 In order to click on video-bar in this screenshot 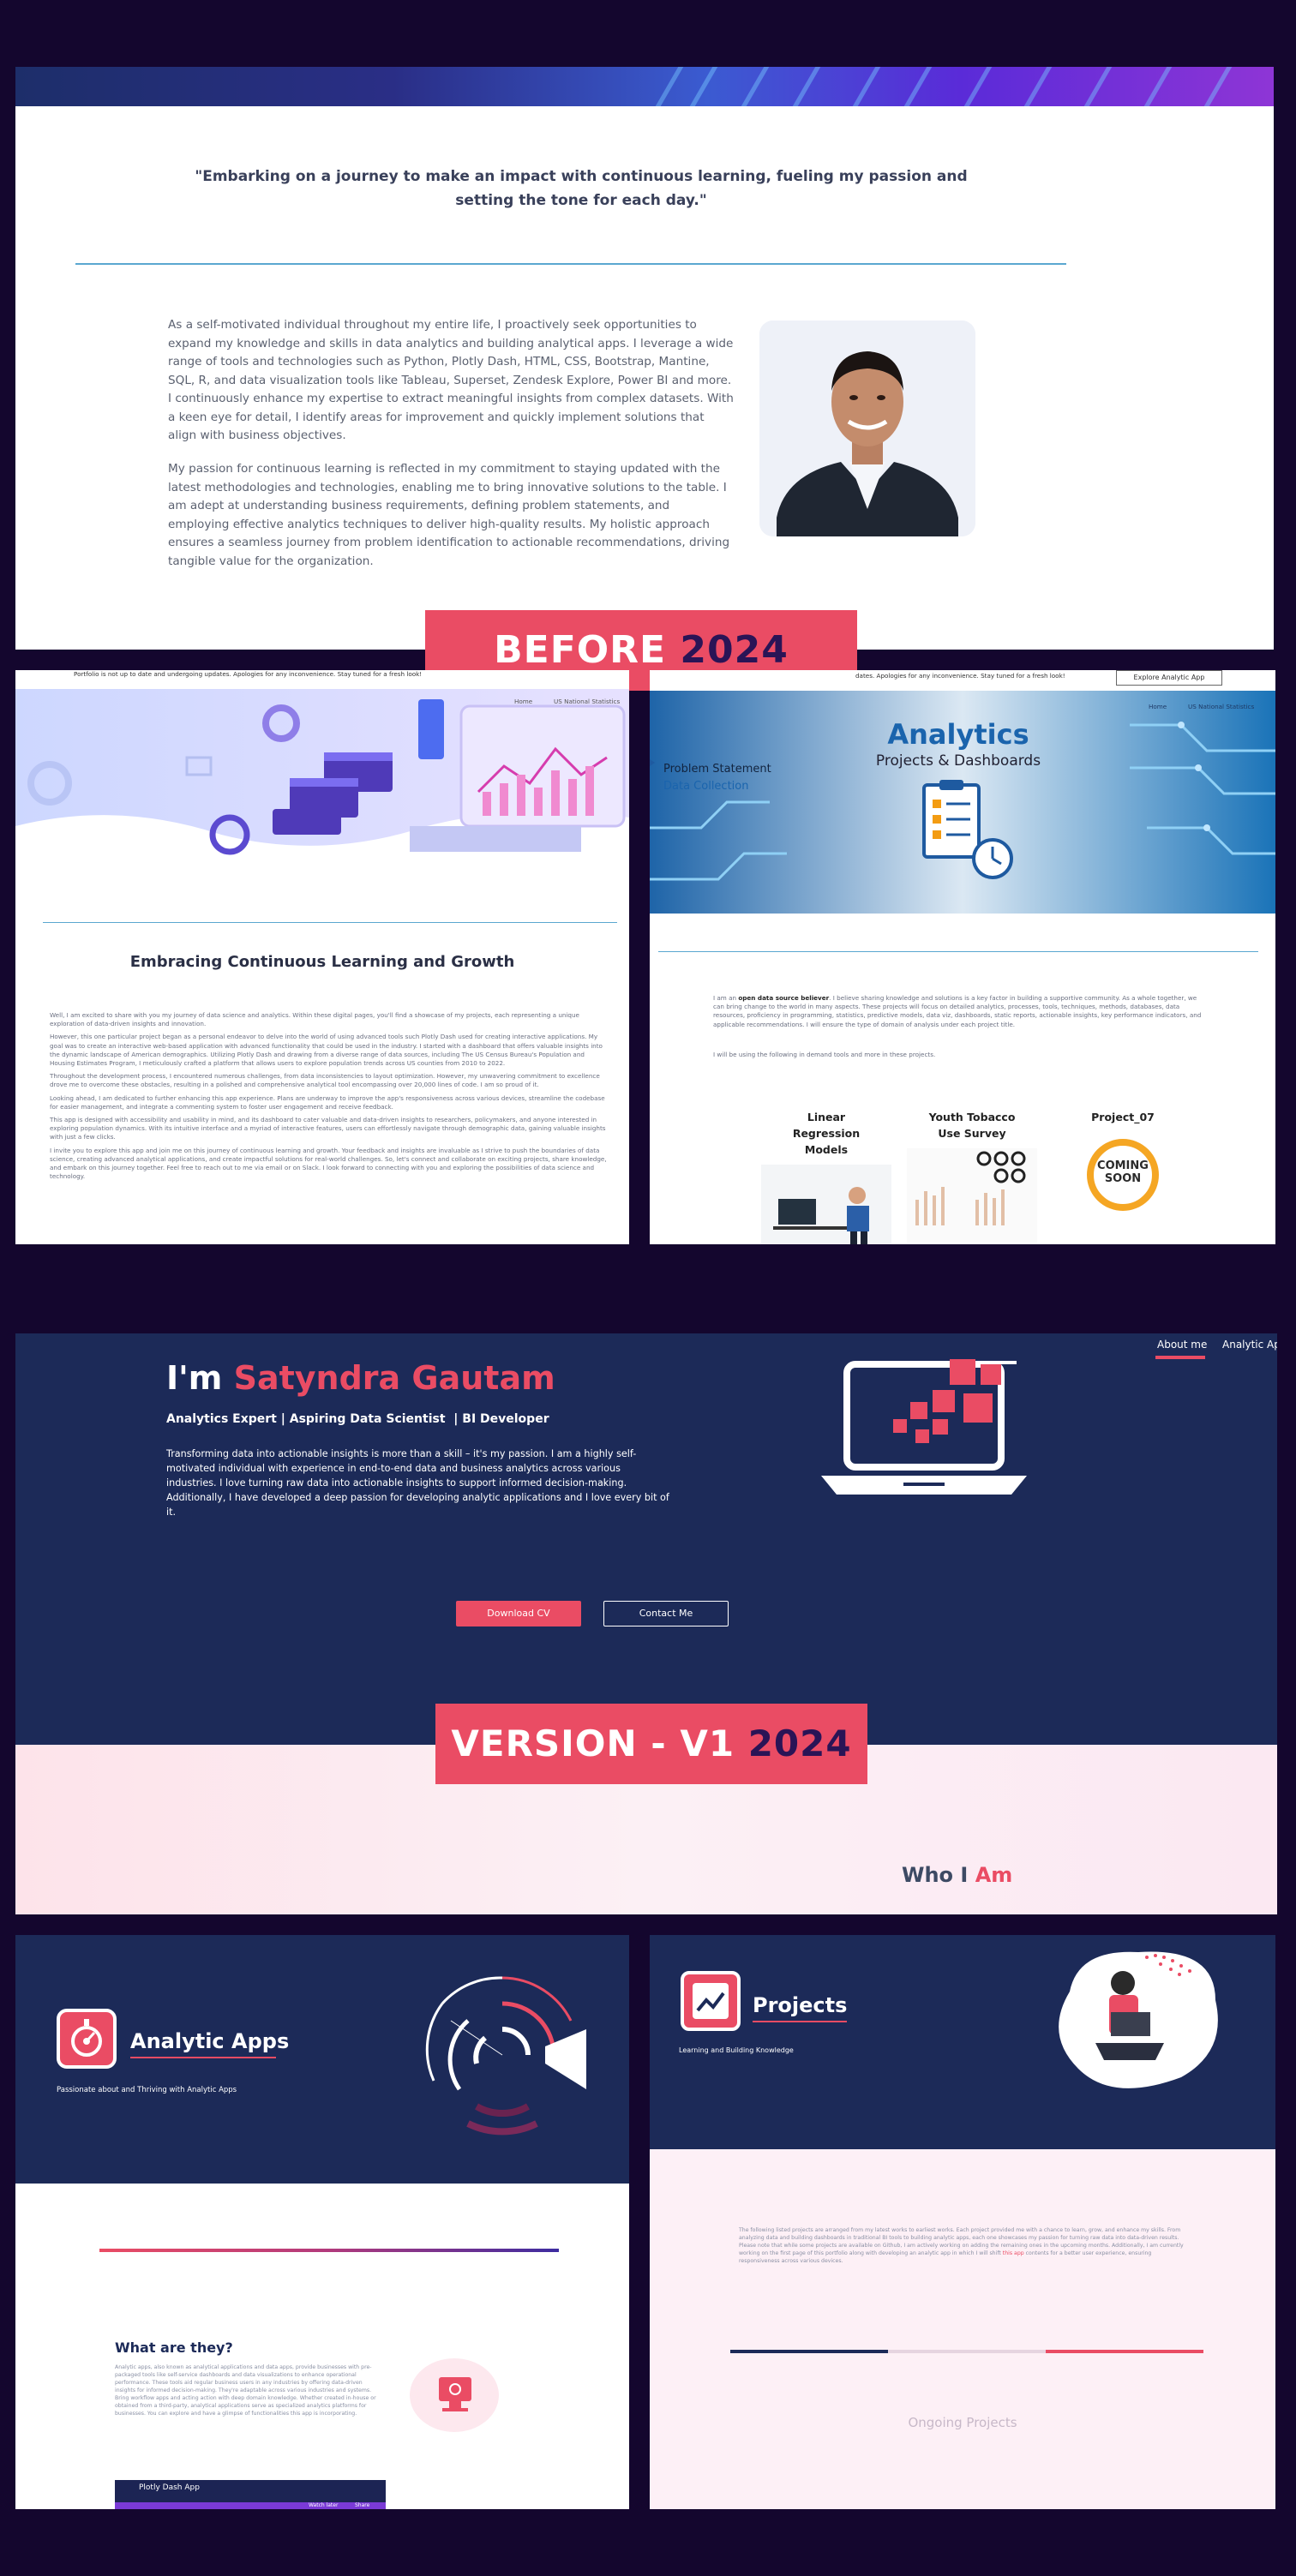, I will do `click(250, 2505)`.